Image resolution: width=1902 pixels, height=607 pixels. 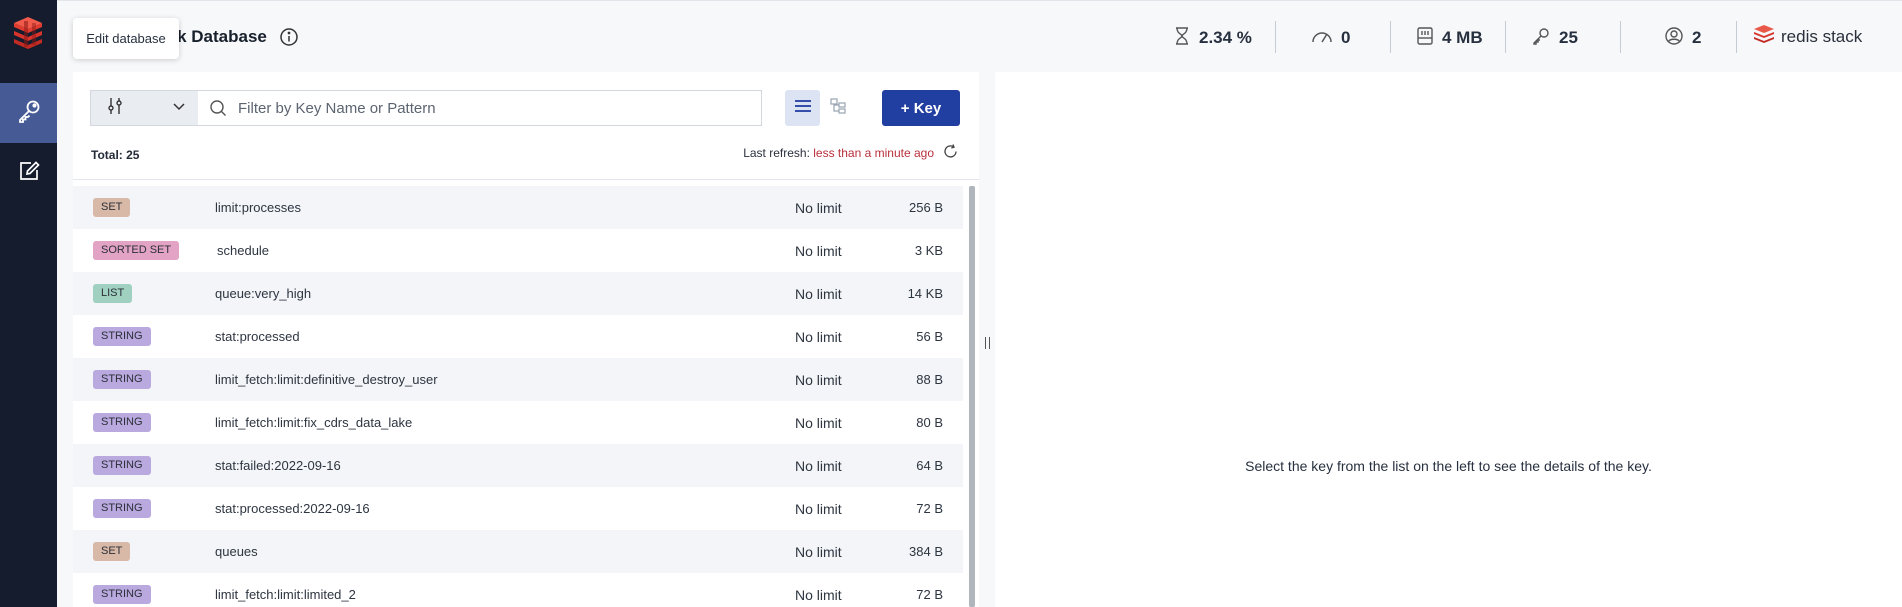 I want to click on key-size: 256 B, so click(x=926, y=207).